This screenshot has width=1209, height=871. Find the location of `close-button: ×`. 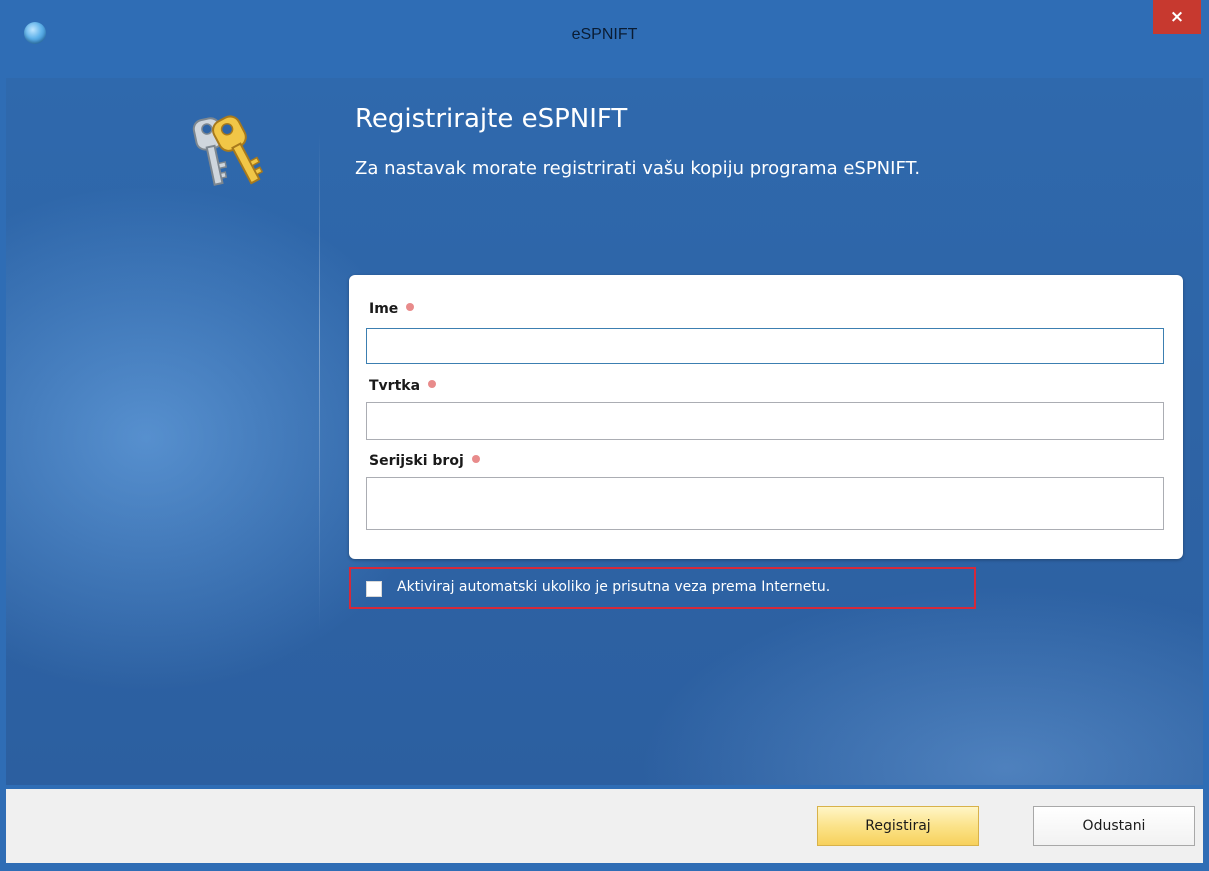

close-button: × is located at coordinates (1177, 17).